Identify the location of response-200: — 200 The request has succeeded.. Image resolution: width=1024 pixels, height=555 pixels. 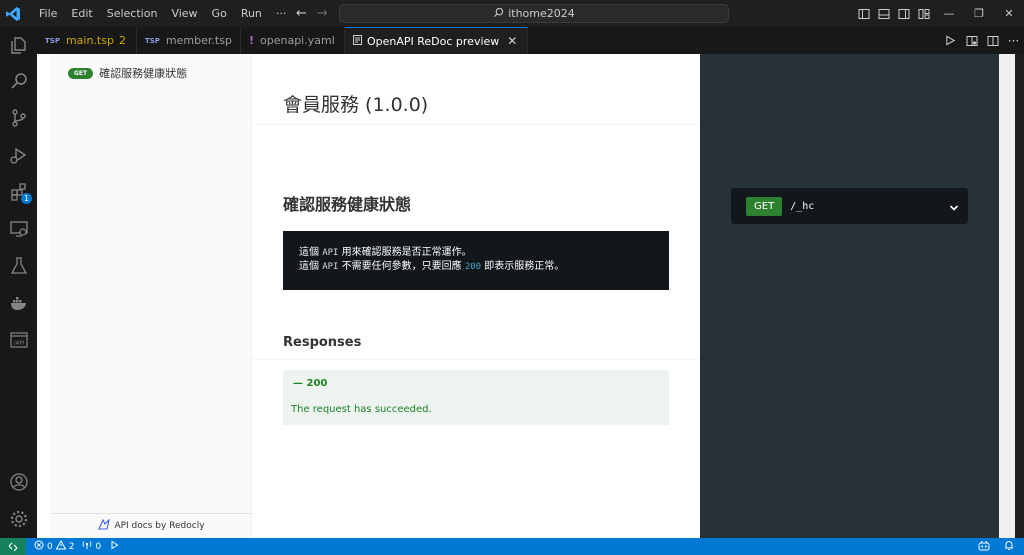
(476, 397).